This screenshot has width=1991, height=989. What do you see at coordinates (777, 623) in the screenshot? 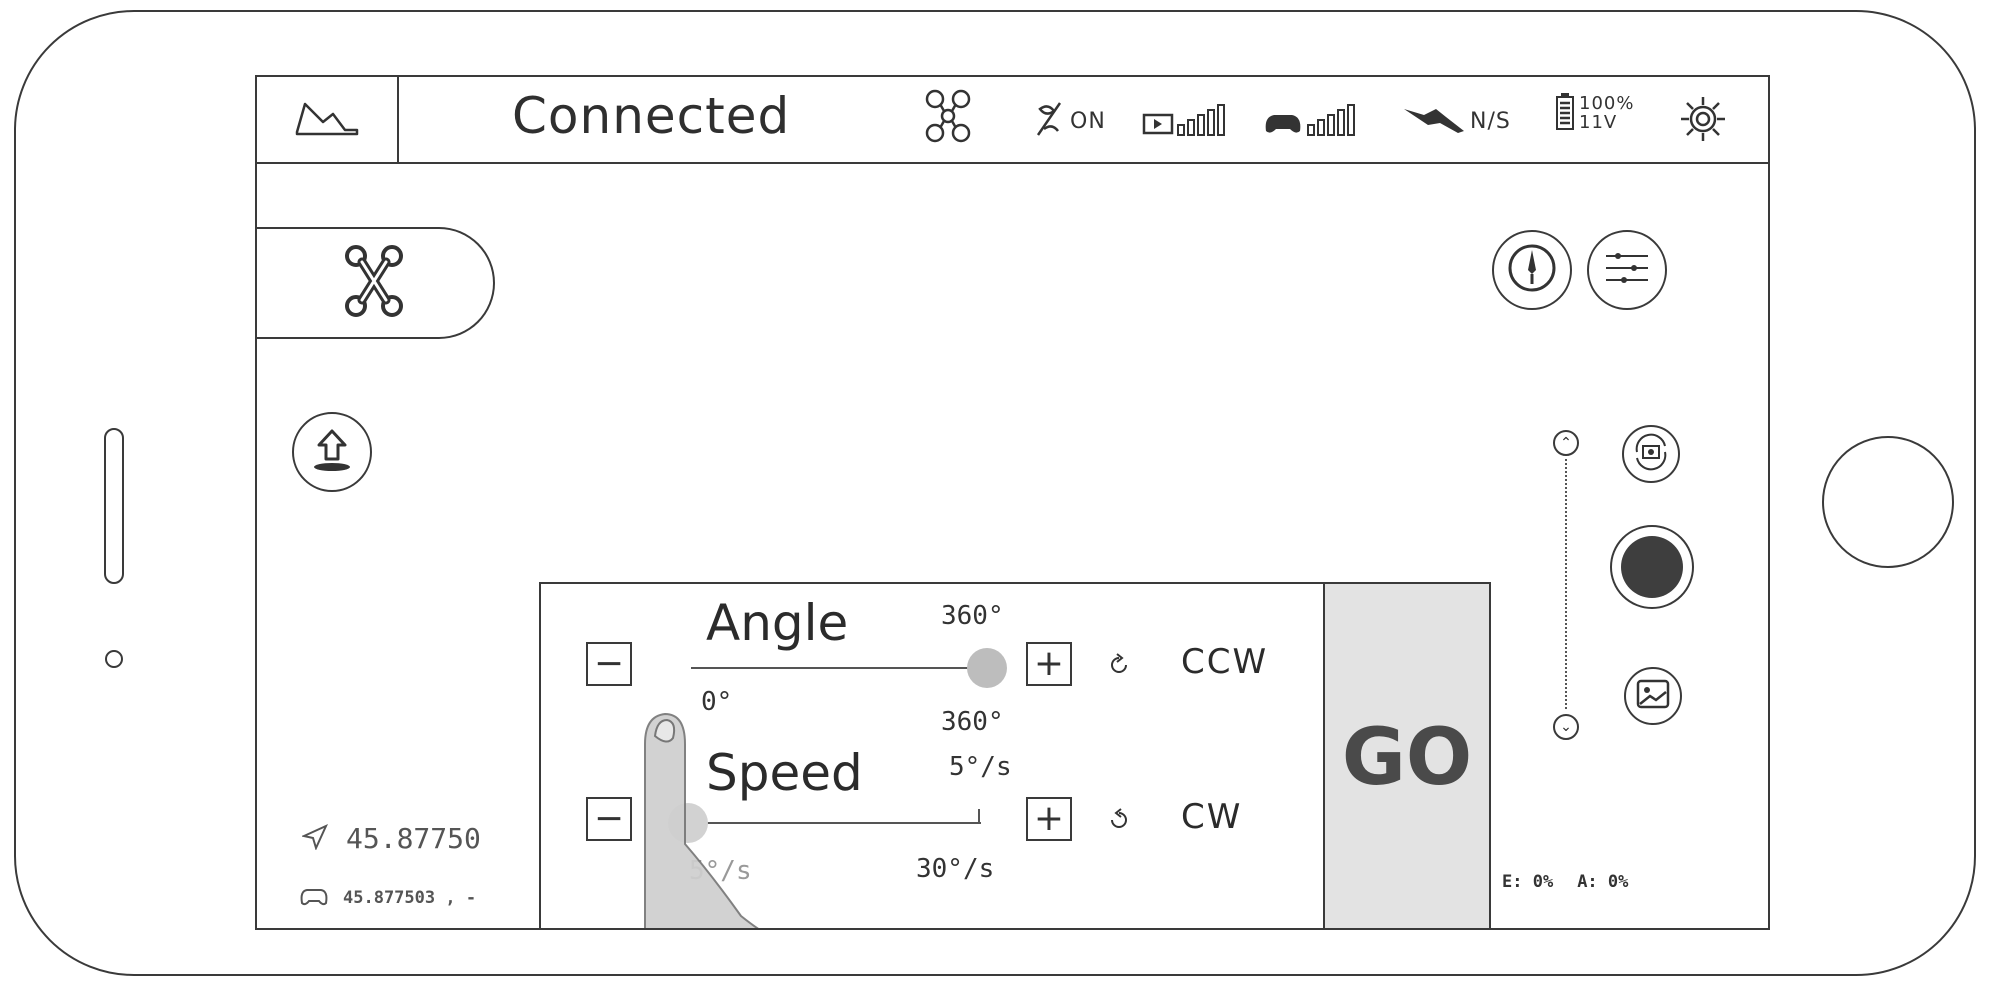
I see `angle-label: Angle` at bounding box center [777, 623].